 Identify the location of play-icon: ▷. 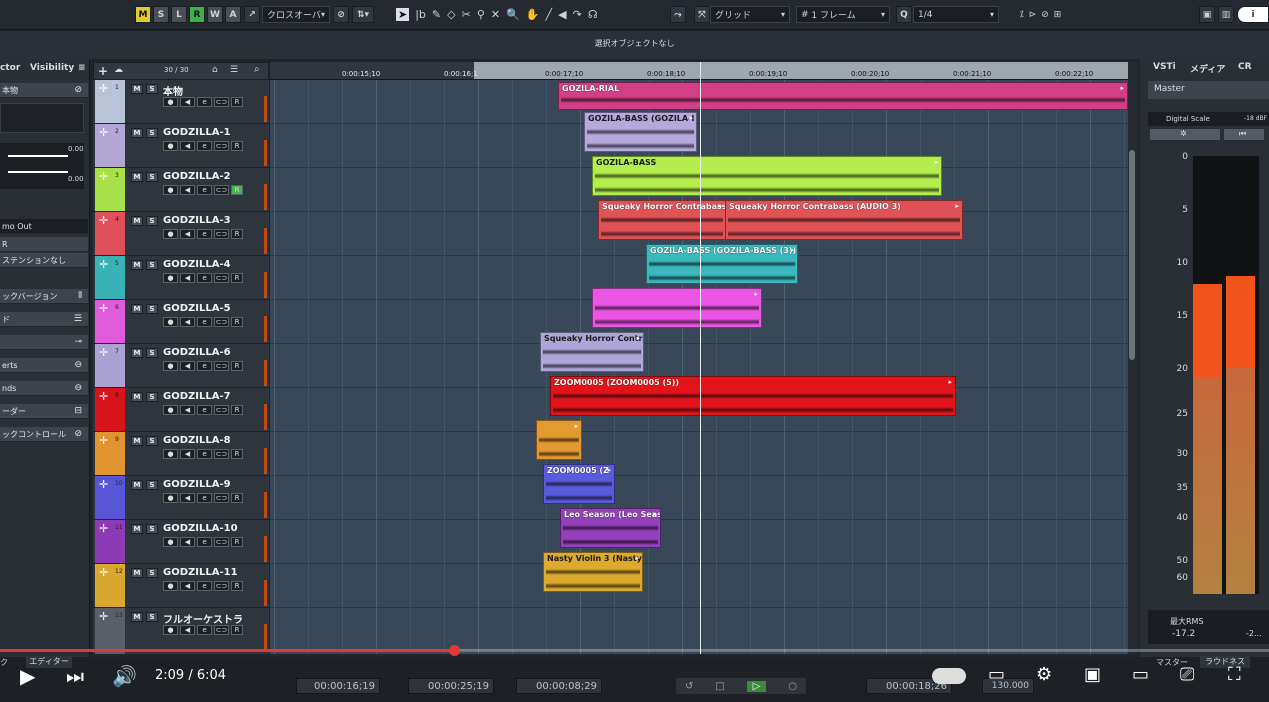
(756, 686).